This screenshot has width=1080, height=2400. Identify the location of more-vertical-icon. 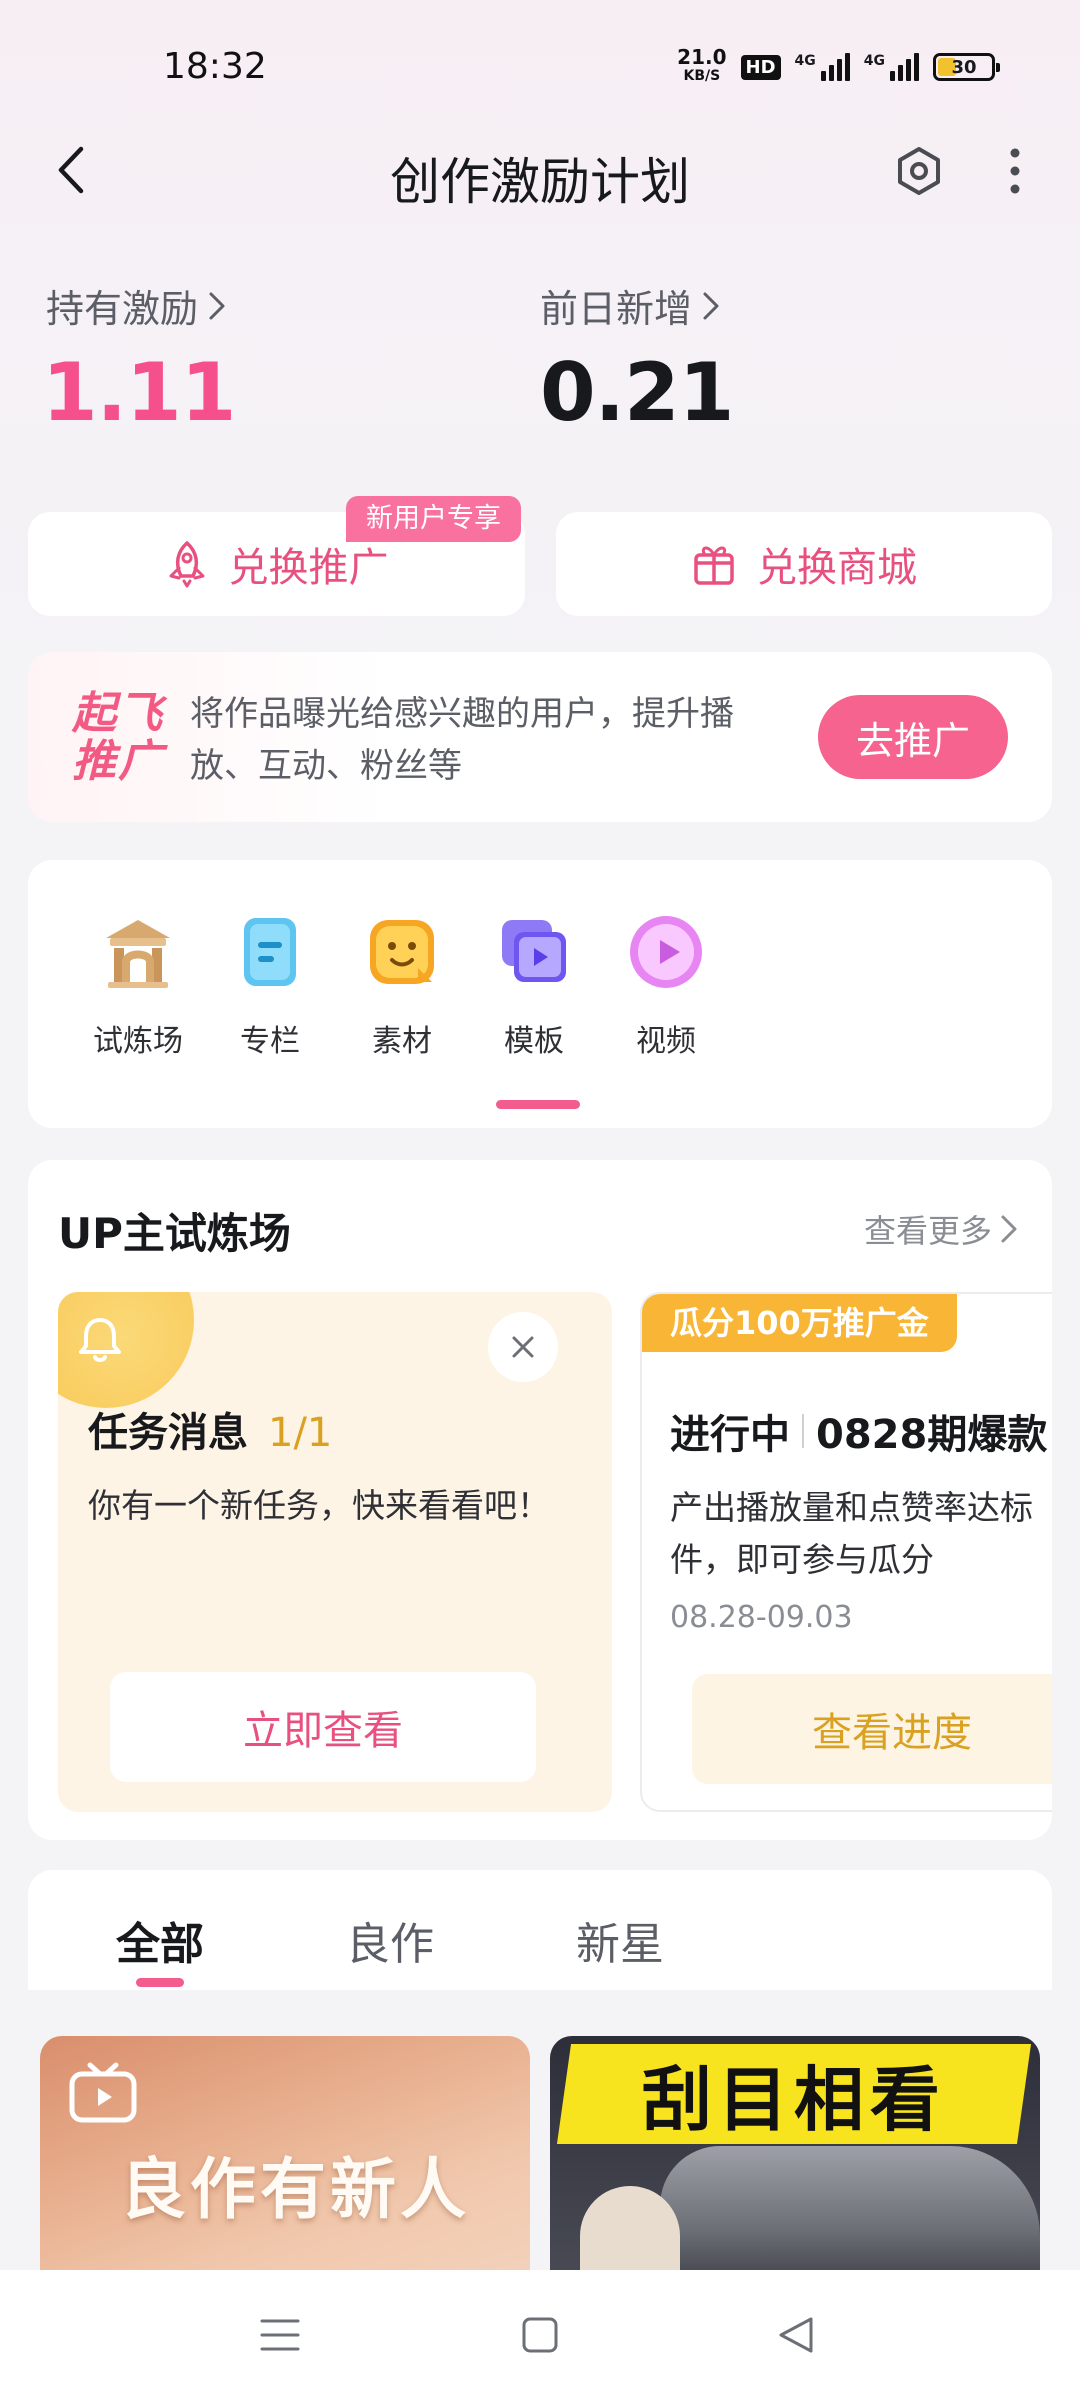
(1015, 171).